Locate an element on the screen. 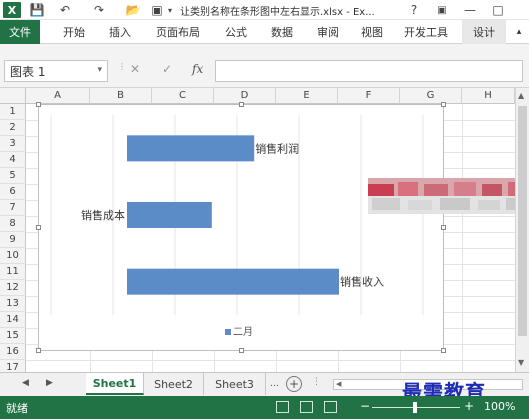 The width and height of the screenshot is (529, 419). row-header-16: 16 is located at coordinates (13, 352).